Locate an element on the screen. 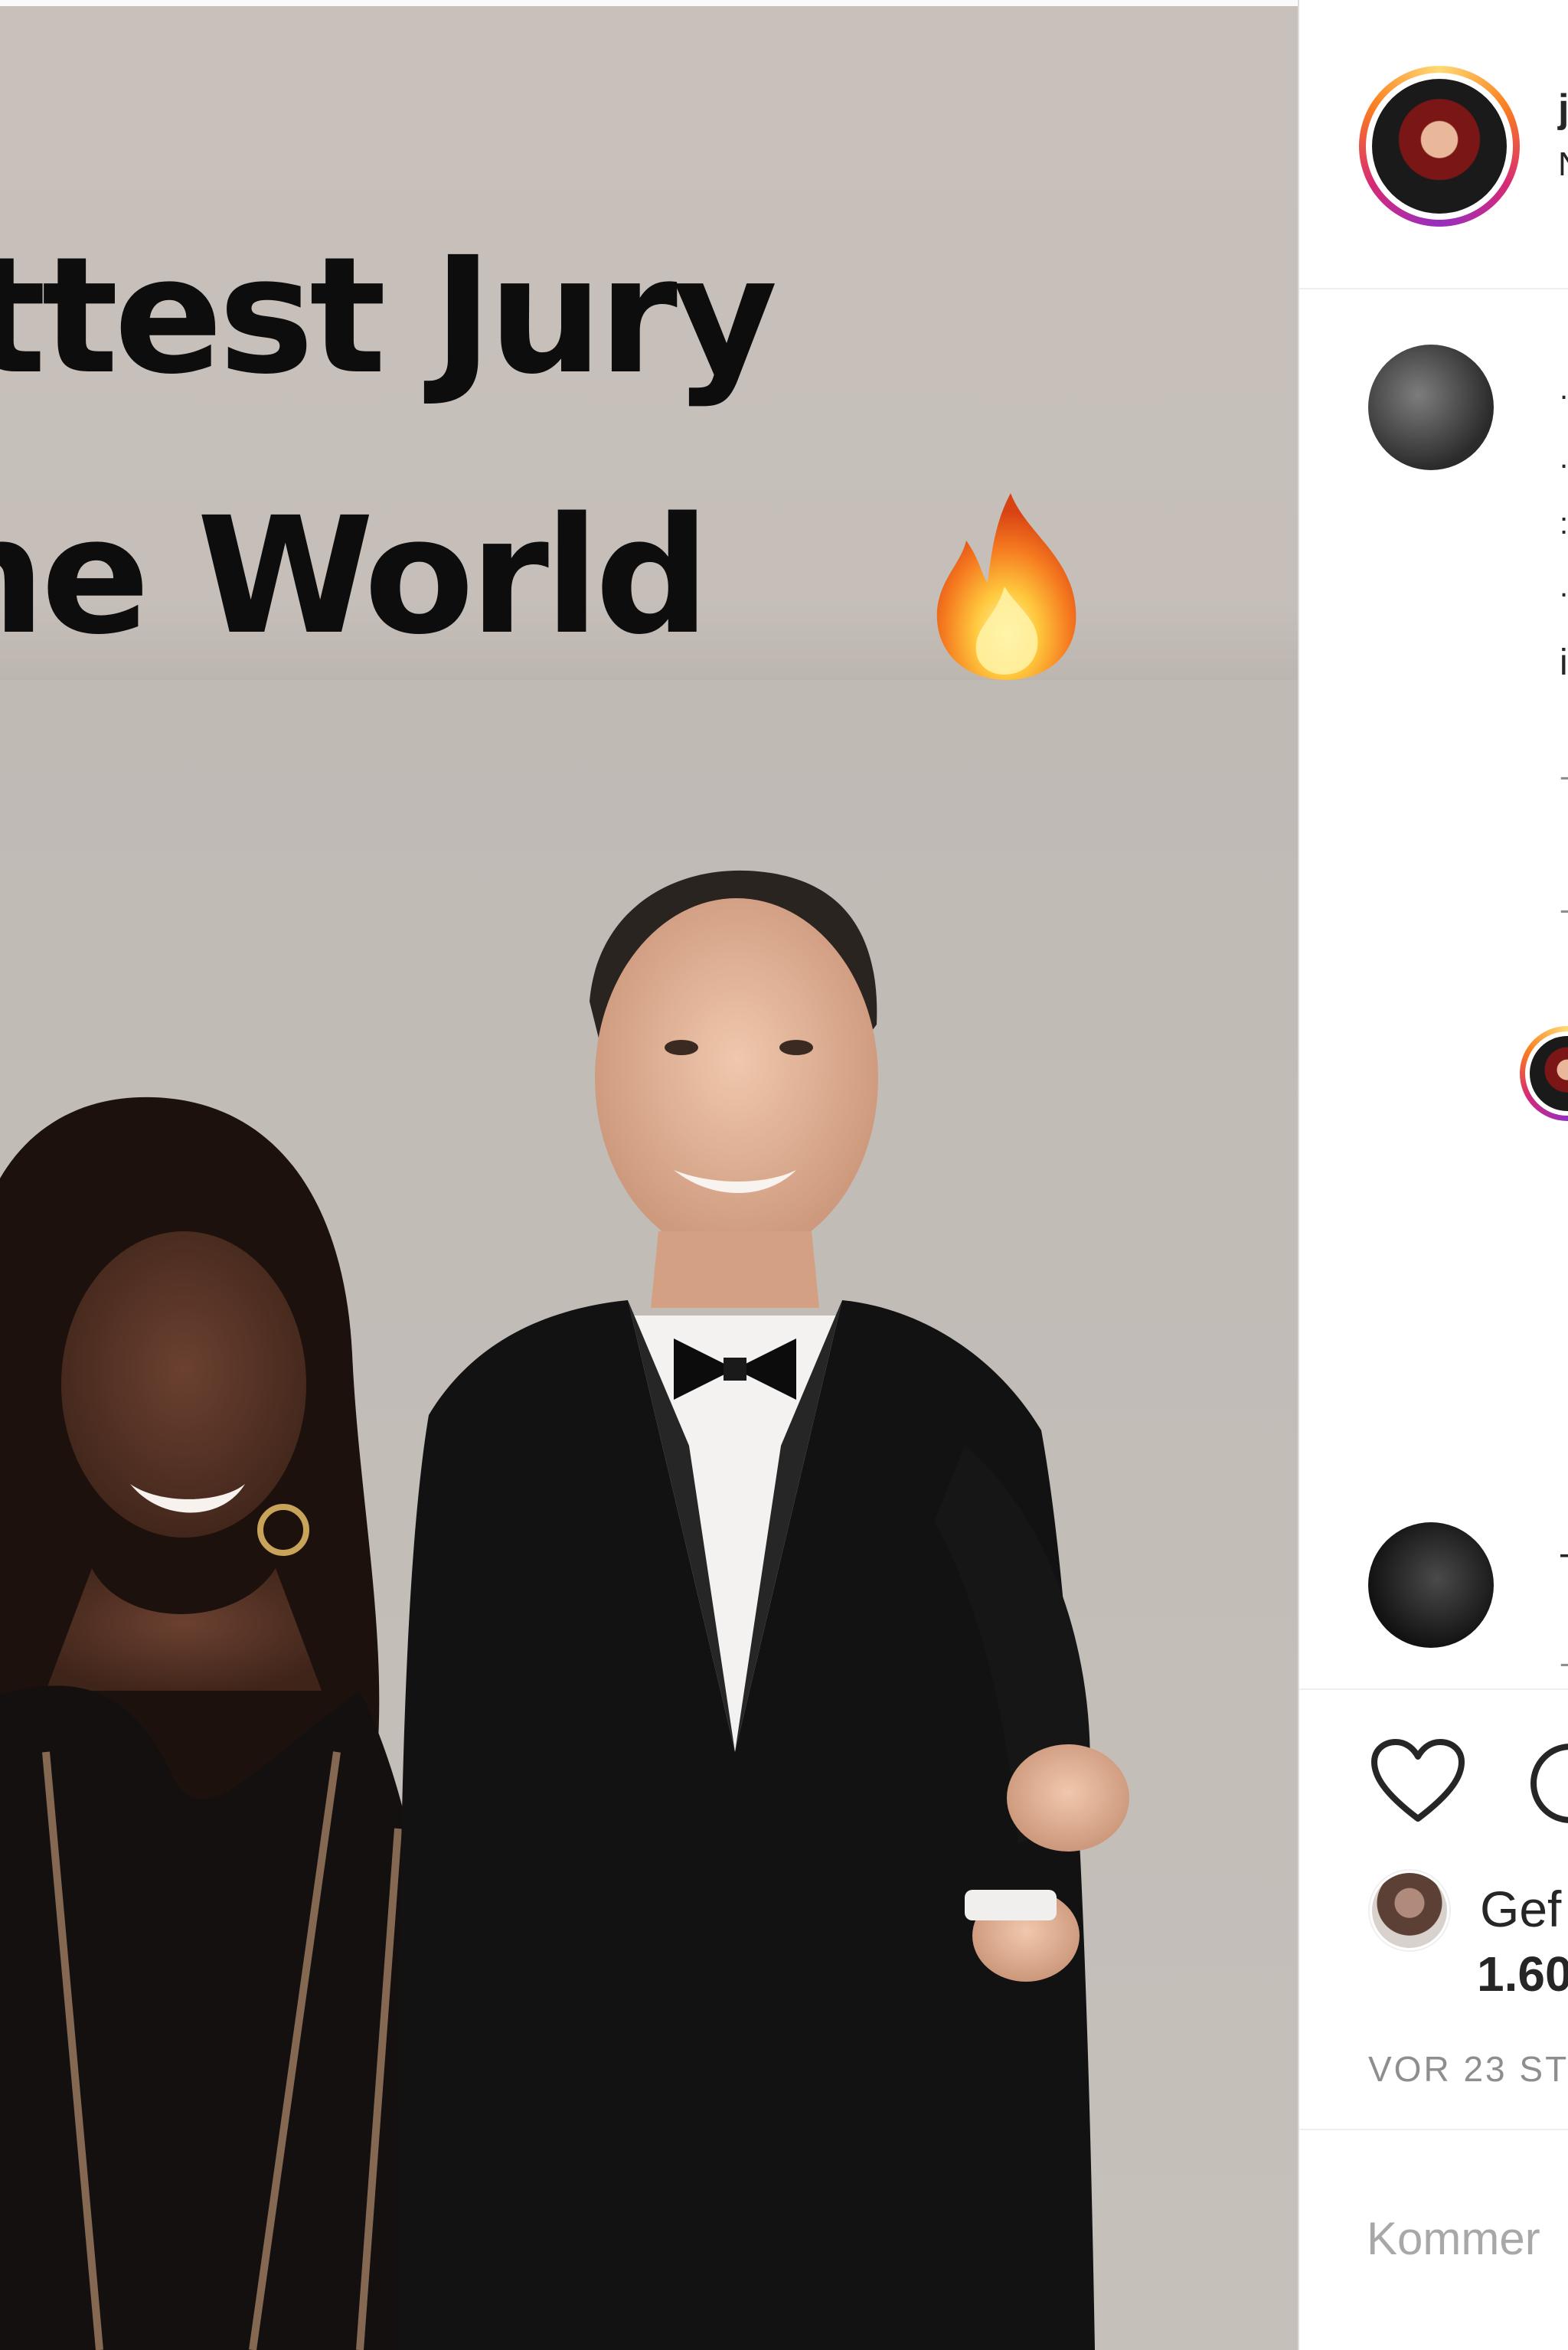  add-comment-section is located at coordinates (1433, 2239).